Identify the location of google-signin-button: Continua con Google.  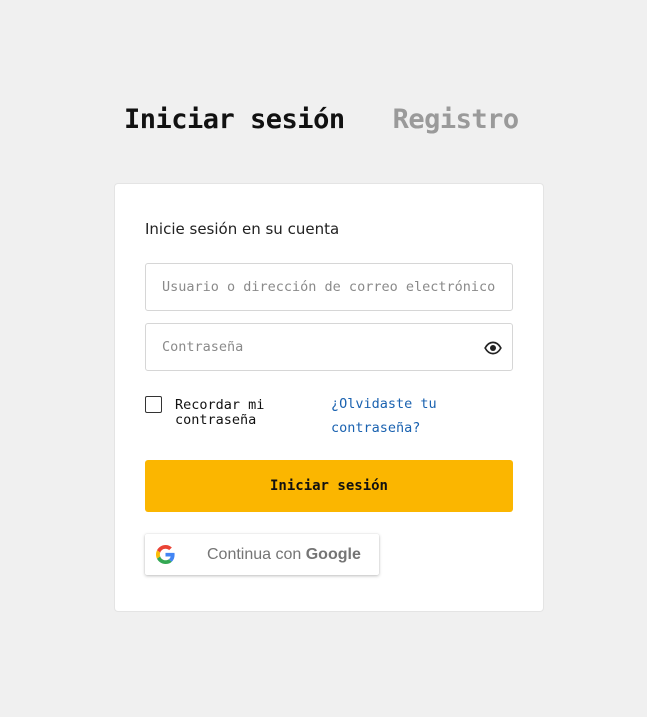
(262, 554).